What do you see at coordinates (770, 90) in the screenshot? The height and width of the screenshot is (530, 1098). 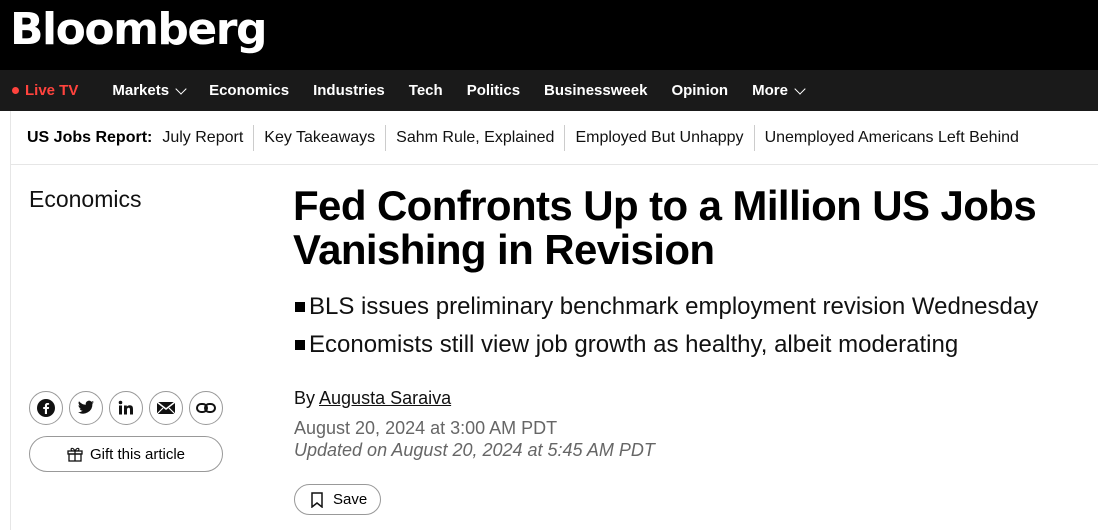 I see `nav-more-label: More` at bounding box center [770, 90].